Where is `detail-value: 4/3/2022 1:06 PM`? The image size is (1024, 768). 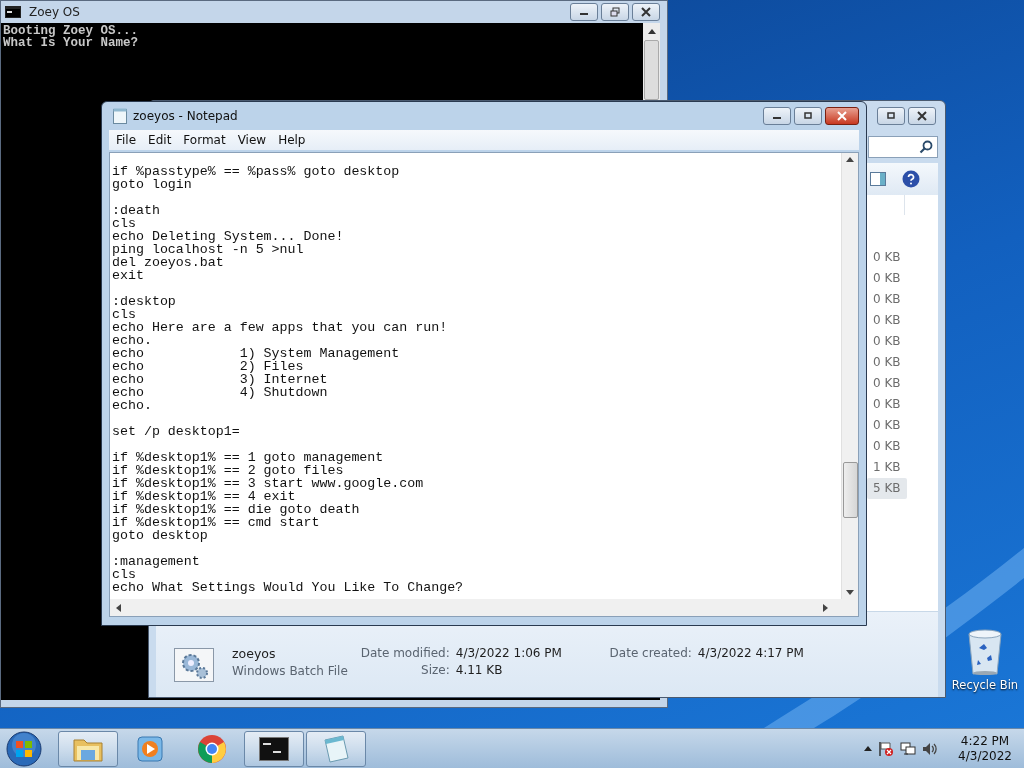
detail-value: 4/3/2022 1:06 PM is located at coordinates (508, 653).